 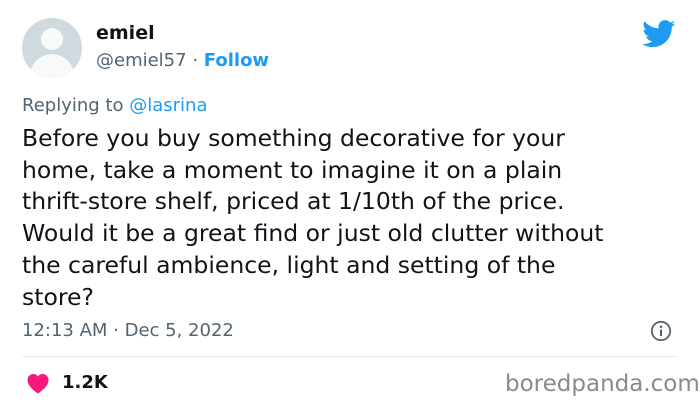 What do you see at coordinates (141, 60) in the screenshot?
I see `user-handle: @emiel57` at bounding box center [141, 60].